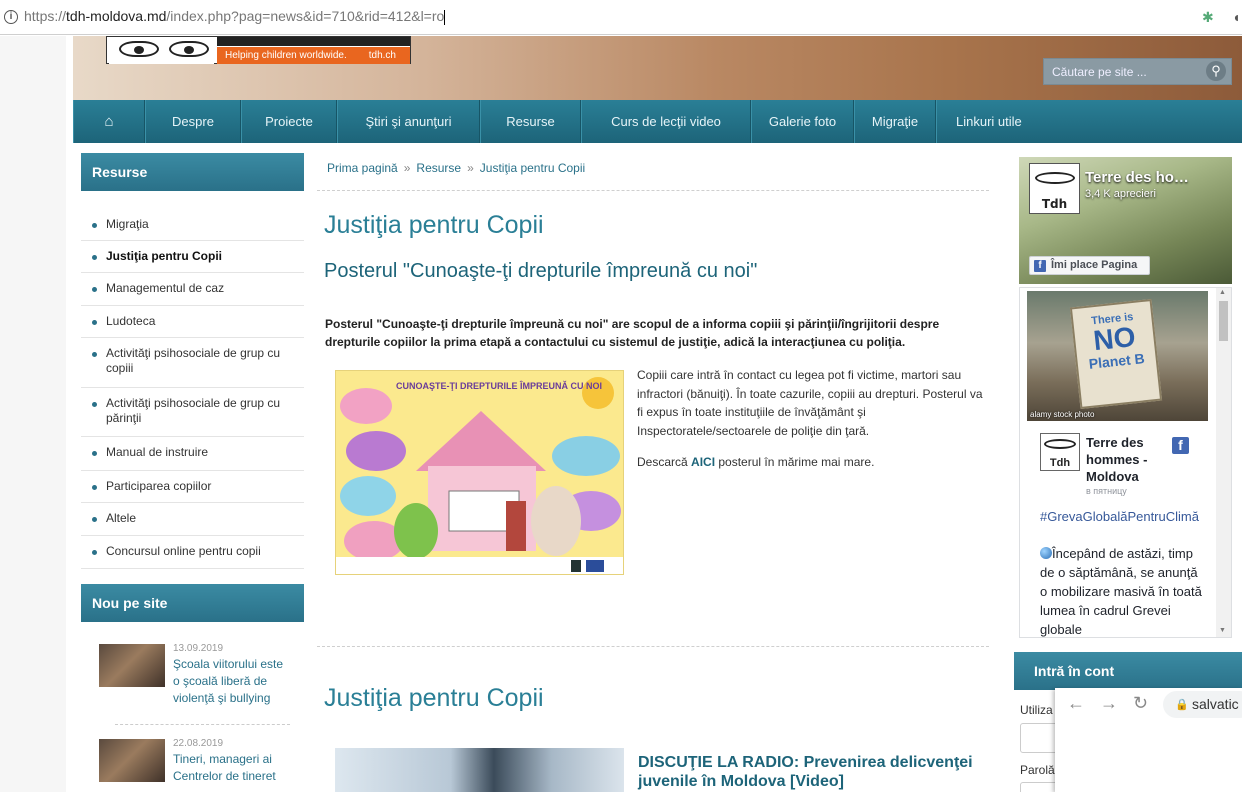 Image resolution: width=1242 pixels, height=792 pixels. What do you see at coordinates (1208, 17) in the screenshot?
I see `extension-icon: ✱` at bounding box center [1208, 17].